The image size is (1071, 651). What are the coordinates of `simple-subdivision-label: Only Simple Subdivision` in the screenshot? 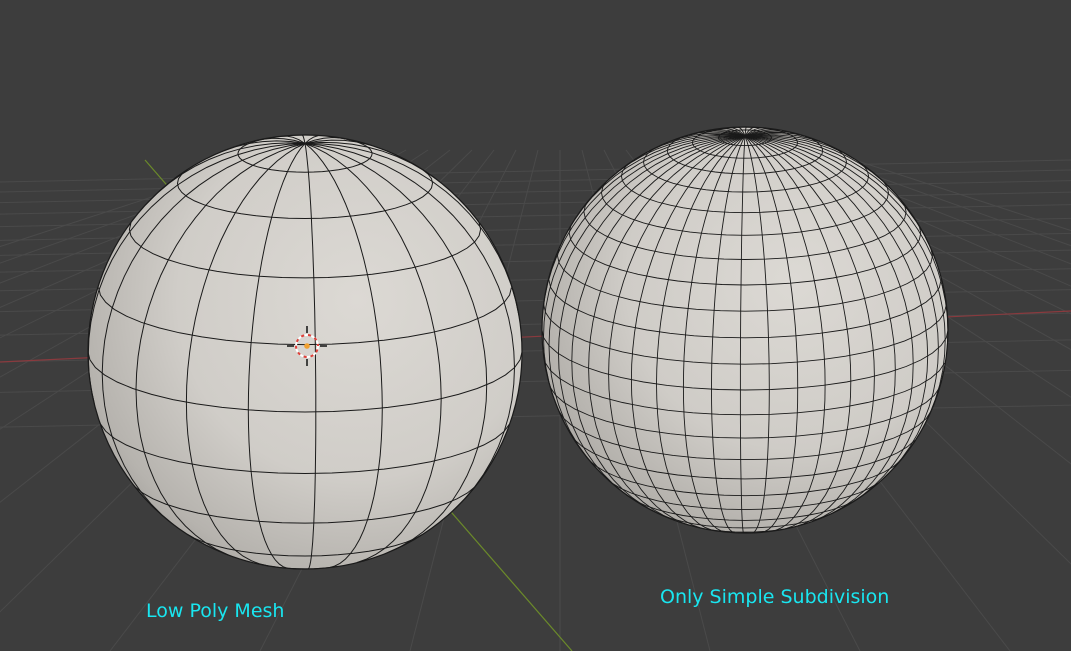 It's located at (775, 597).